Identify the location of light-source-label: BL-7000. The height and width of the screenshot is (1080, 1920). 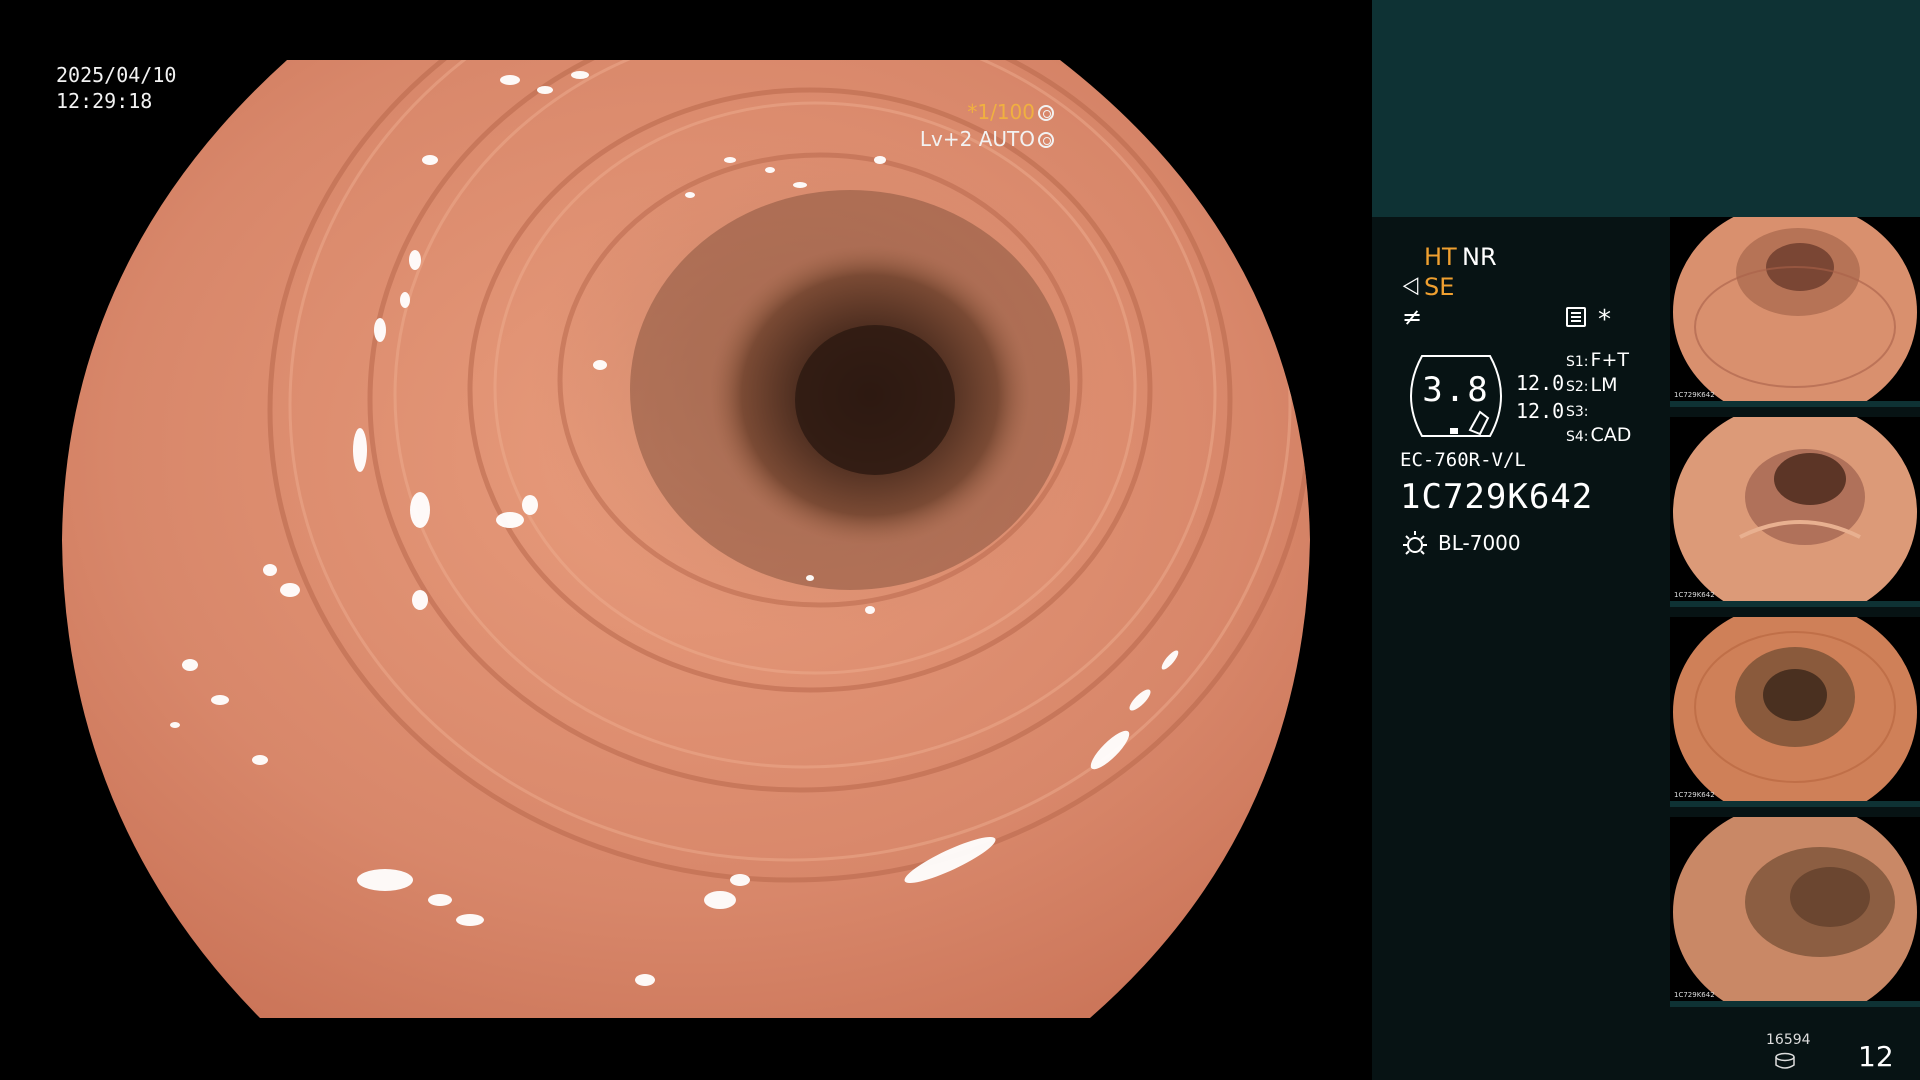
(1479, 543).